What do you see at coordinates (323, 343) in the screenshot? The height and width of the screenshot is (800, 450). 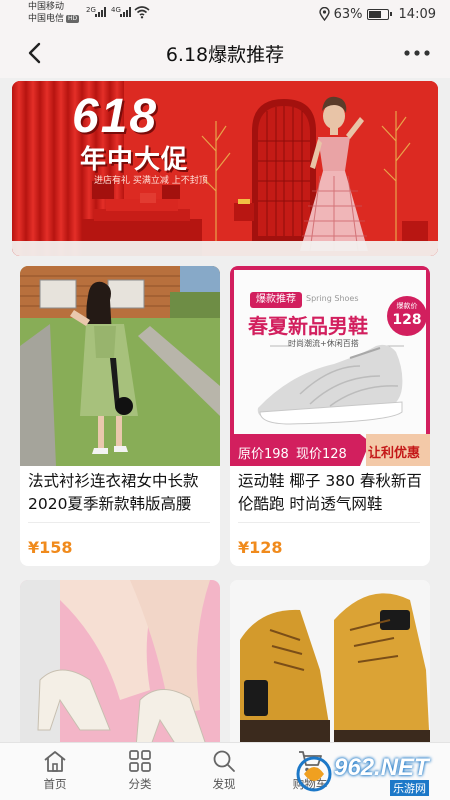 I see `ad-tagline: 时尚潮流+休闲百搭` at bounding box center [323, 343].